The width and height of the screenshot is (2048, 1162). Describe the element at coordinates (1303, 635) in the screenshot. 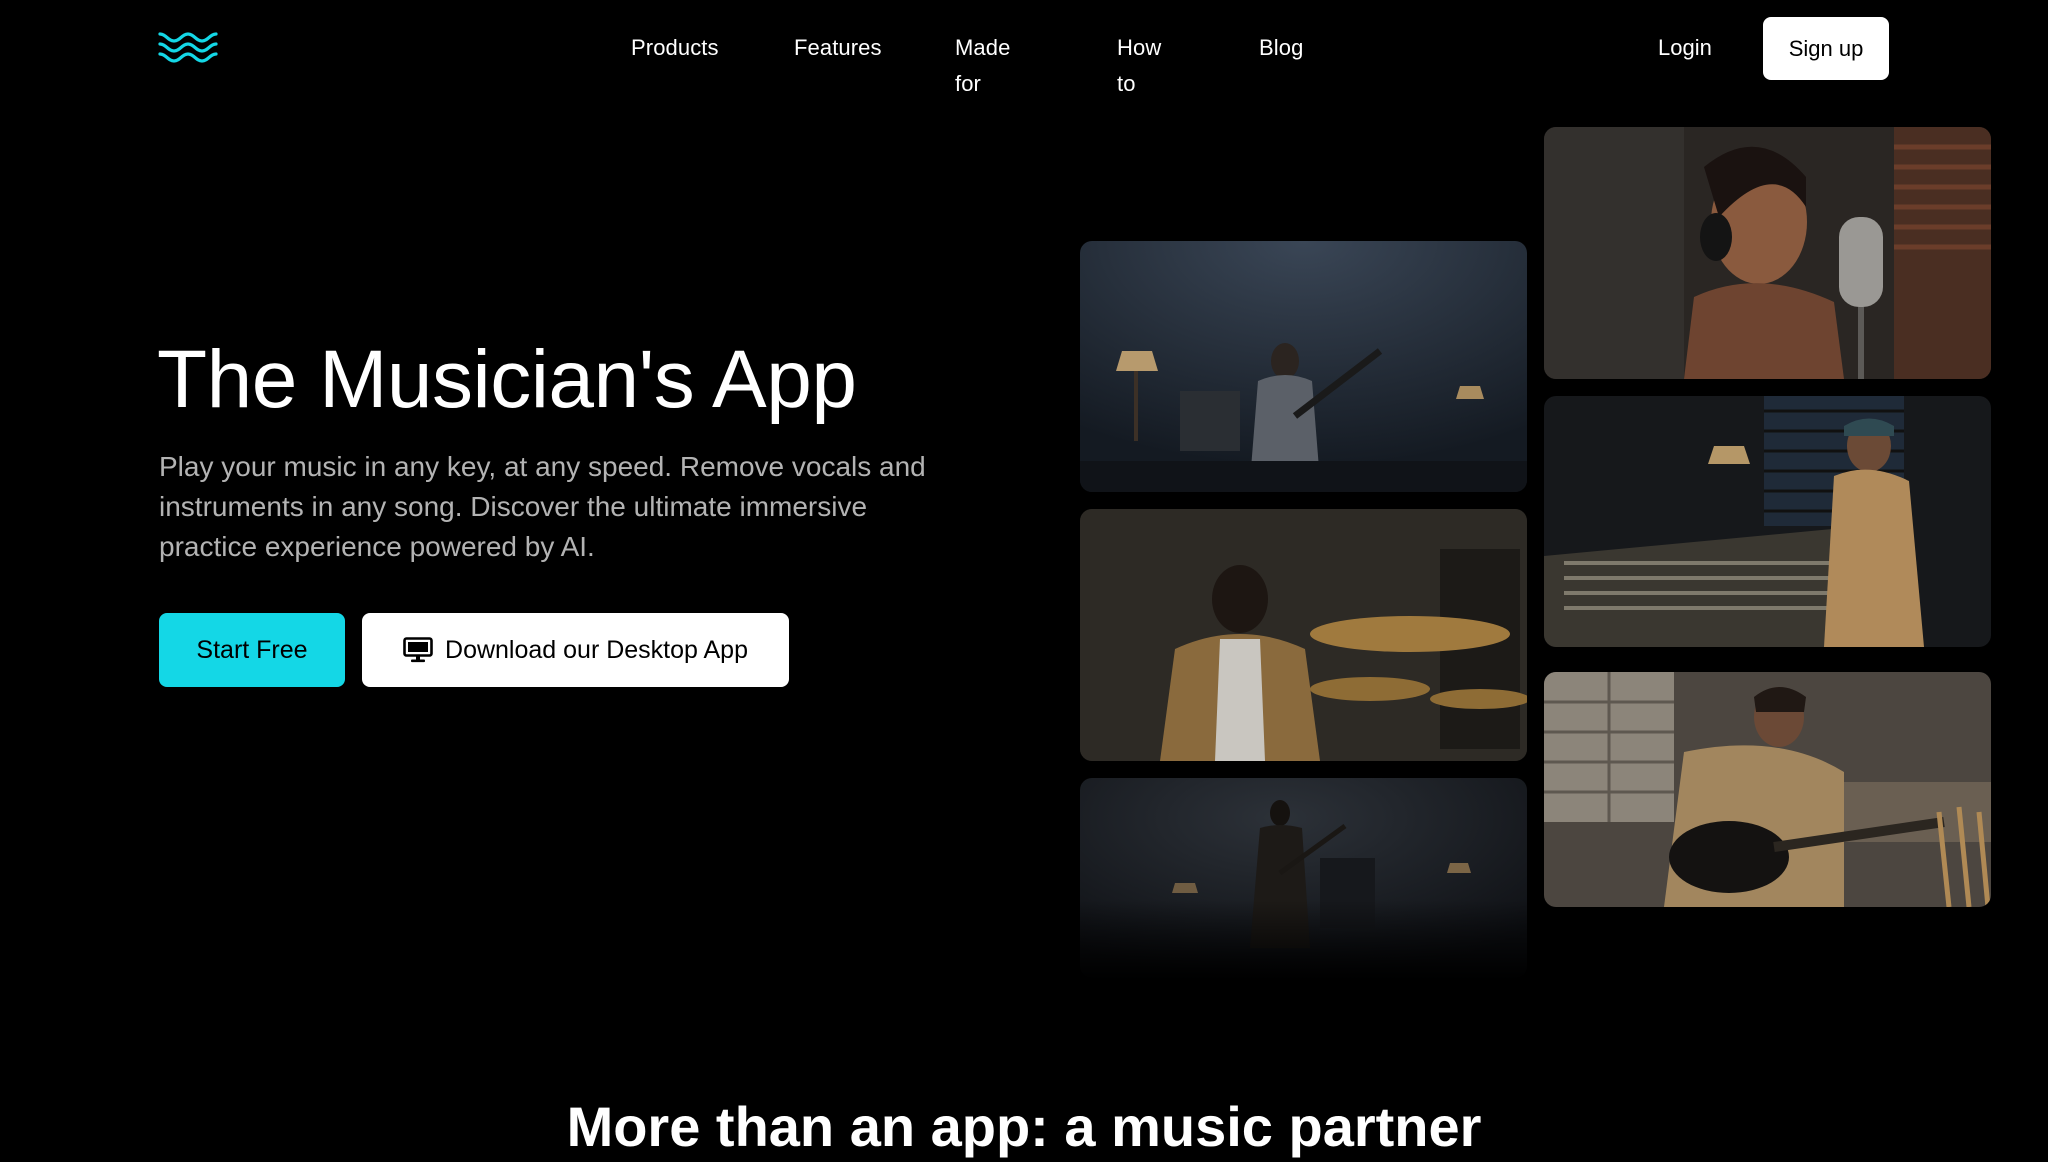

I see `photo-drummer` at that location.